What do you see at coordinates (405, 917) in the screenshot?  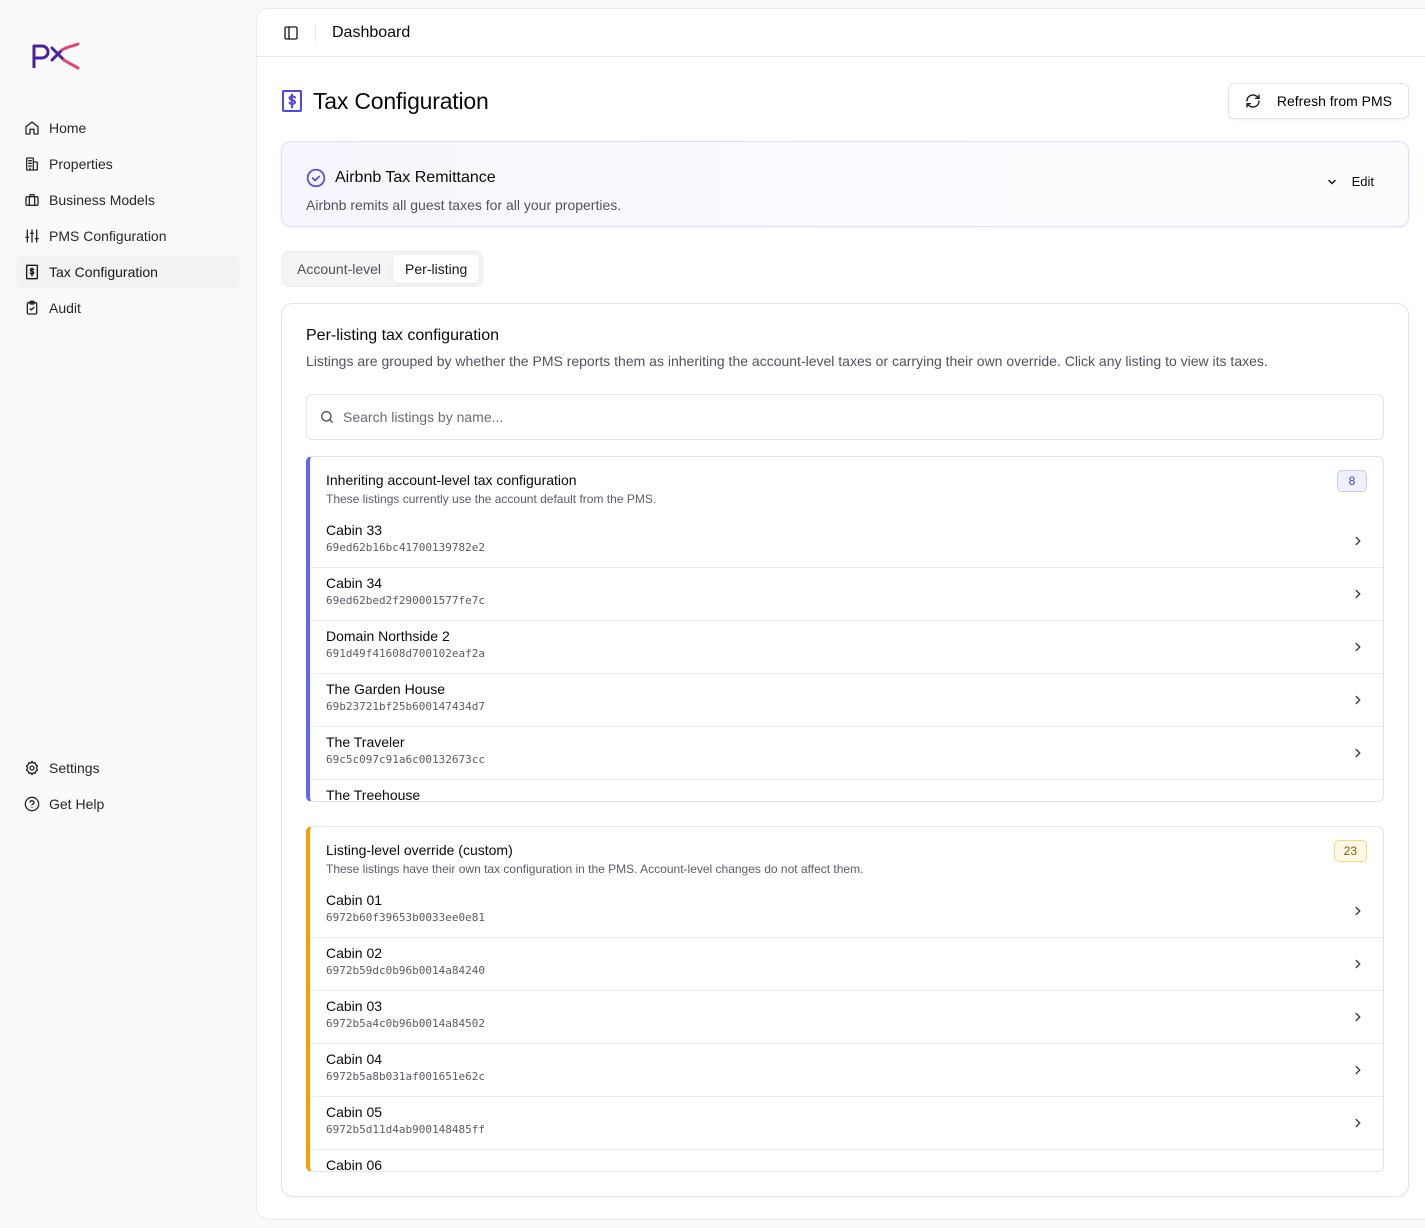 I see `listing-id: 6972b60f39653b0033ee0e81` at bounding box center [405, 917].